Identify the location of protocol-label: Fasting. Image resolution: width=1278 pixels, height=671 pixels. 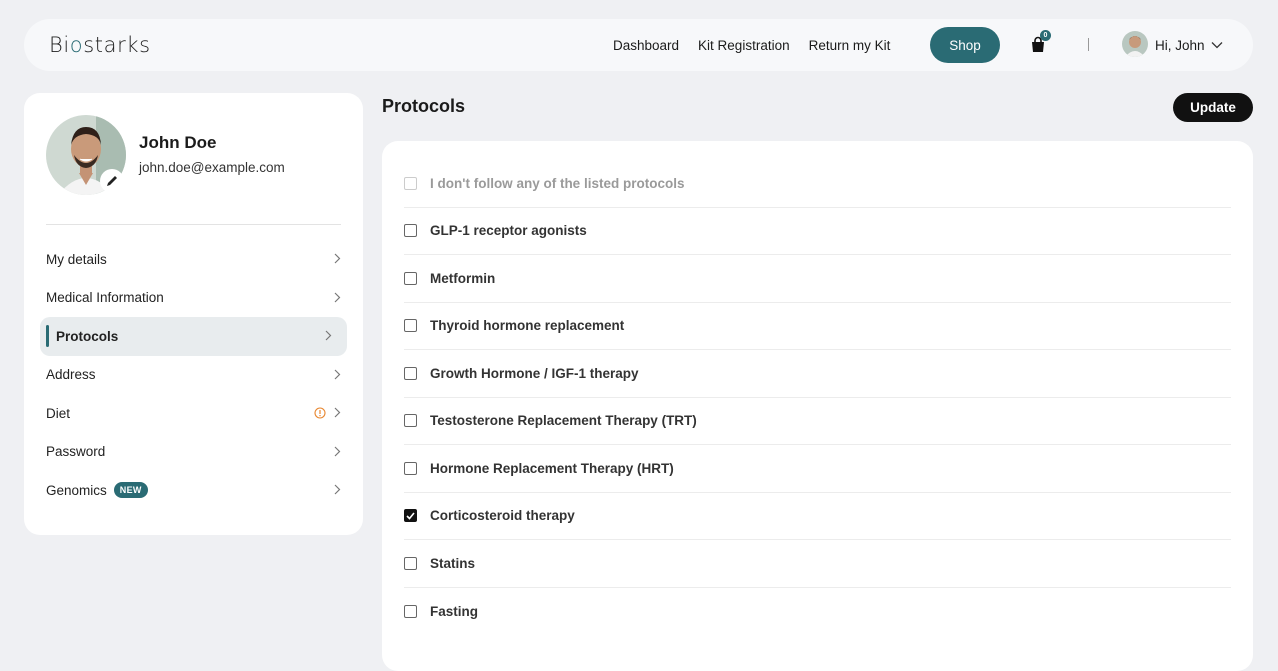
(454, 611).